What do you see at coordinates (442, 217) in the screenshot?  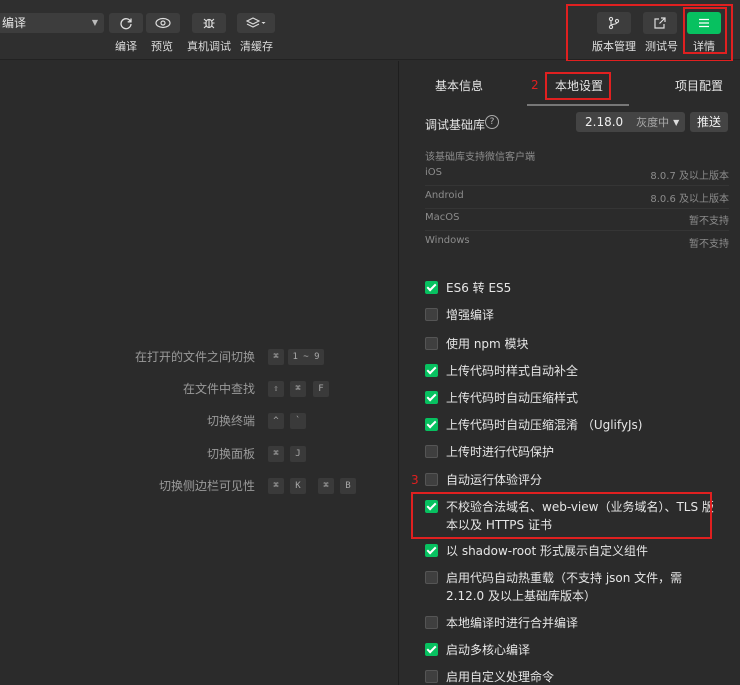 I see `client-os: MacOS` at bounding box center [442, 217].